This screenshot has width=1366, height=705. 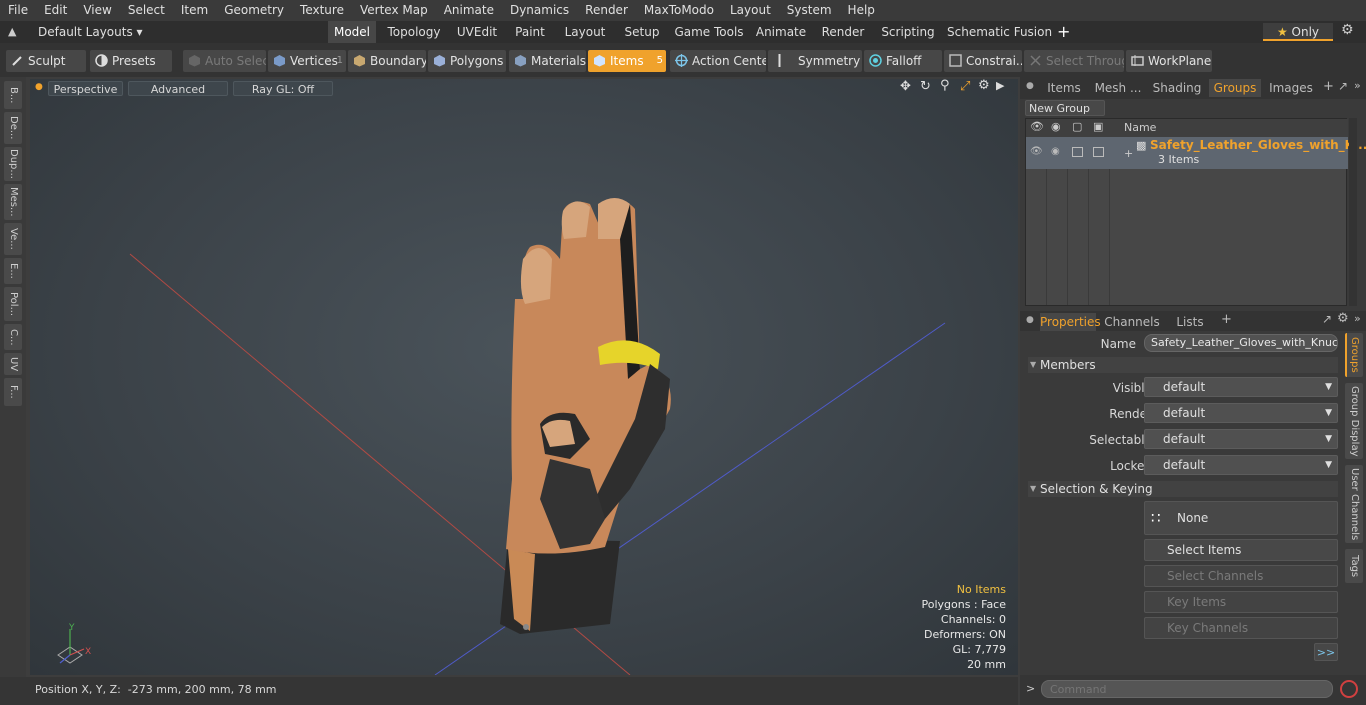 What do you see at coordinates (1326, 652) in the screenshot?
I see `more-button: >>` at bounding box center [1326, 652].